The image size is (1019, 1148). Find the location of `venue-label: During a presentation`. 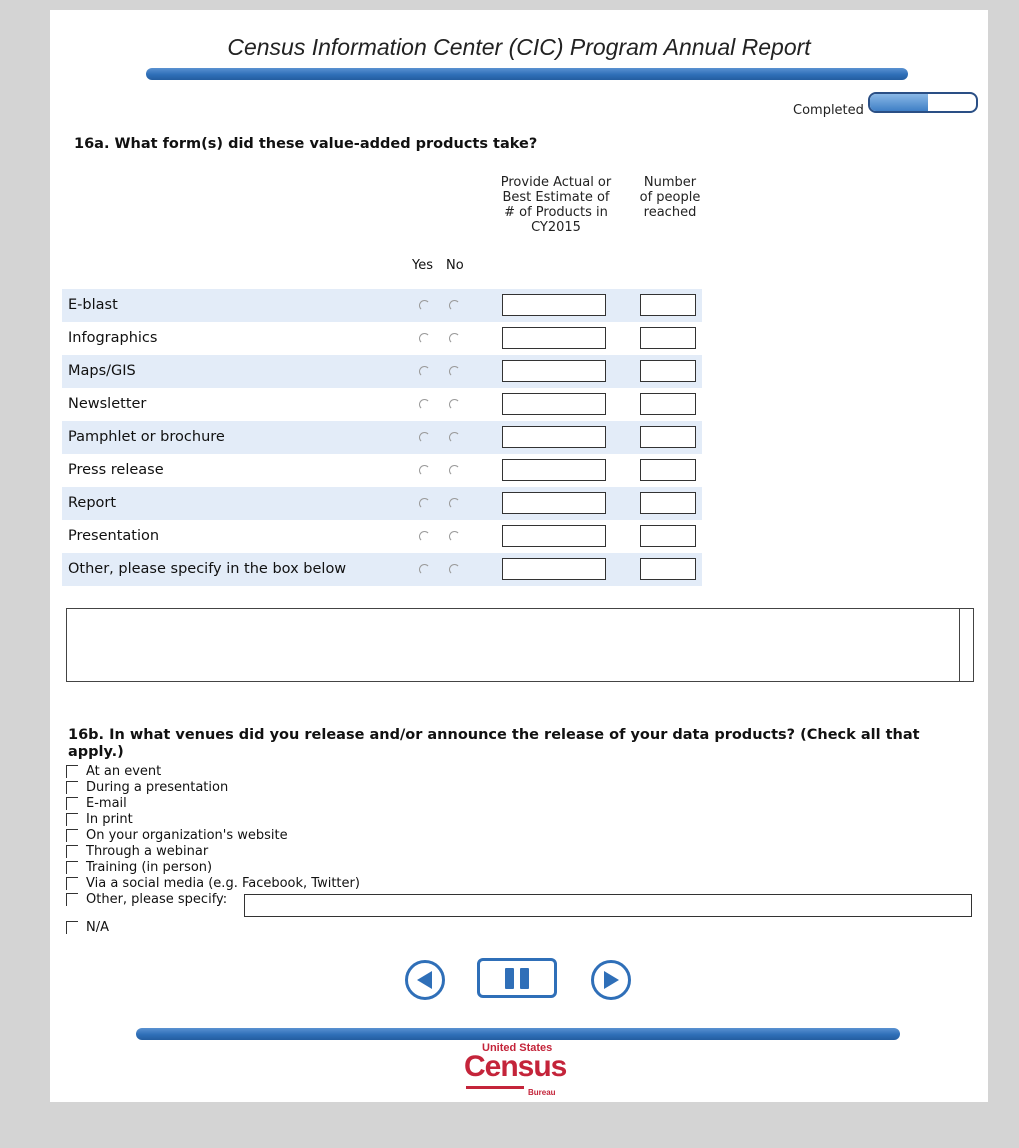

venue-label: During a presentation is located at coordinates (157, 787).